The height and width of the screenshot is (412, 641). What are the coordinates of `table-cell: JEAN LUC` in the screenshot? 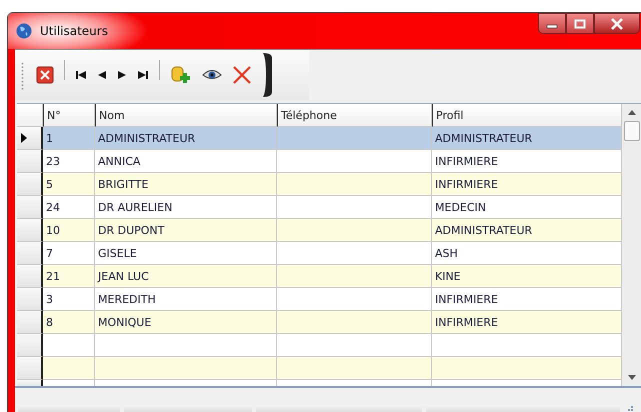 It's located at (186, 276).